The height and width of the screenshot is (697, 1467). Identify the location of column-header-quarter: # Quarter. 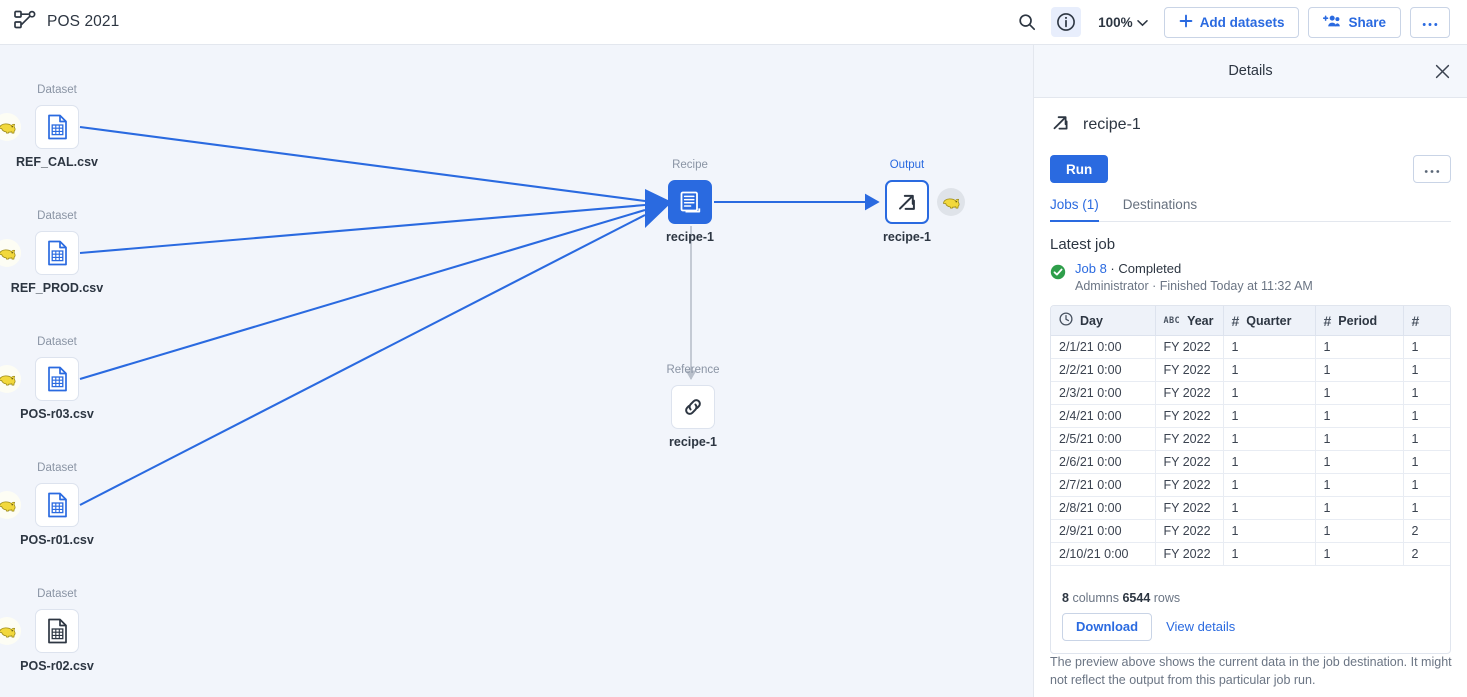
(1269, 321).